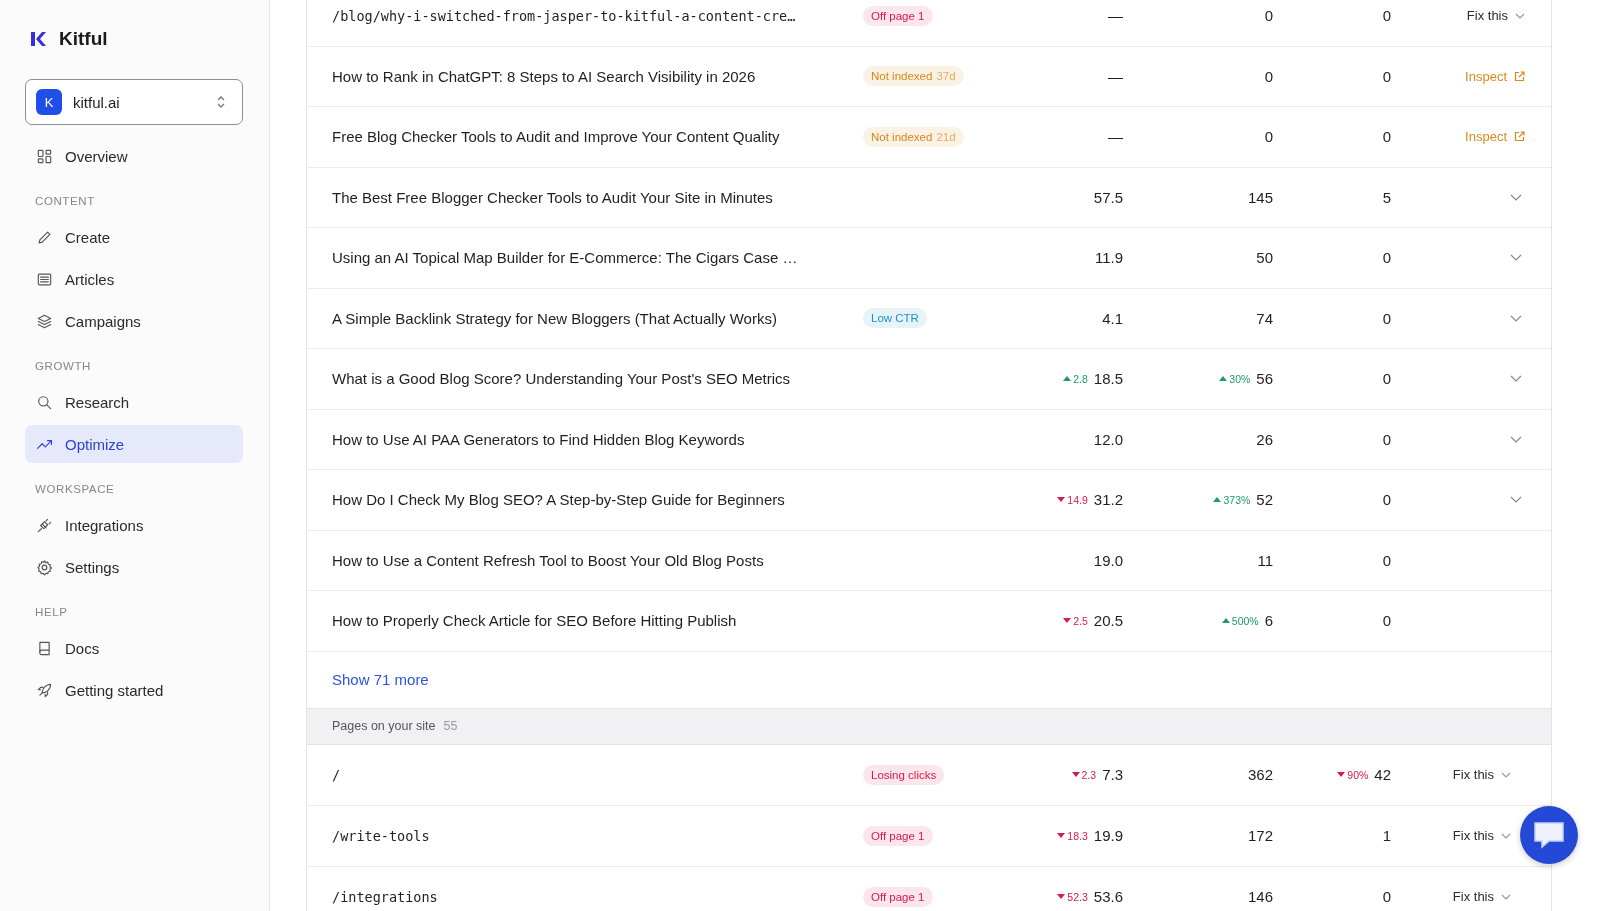 Image resolution: width=1600 pixels, height=911 pixels. Describe the element at coordinates (1386, 835) in the screenshot. I see `table-cell: 1` at that location.